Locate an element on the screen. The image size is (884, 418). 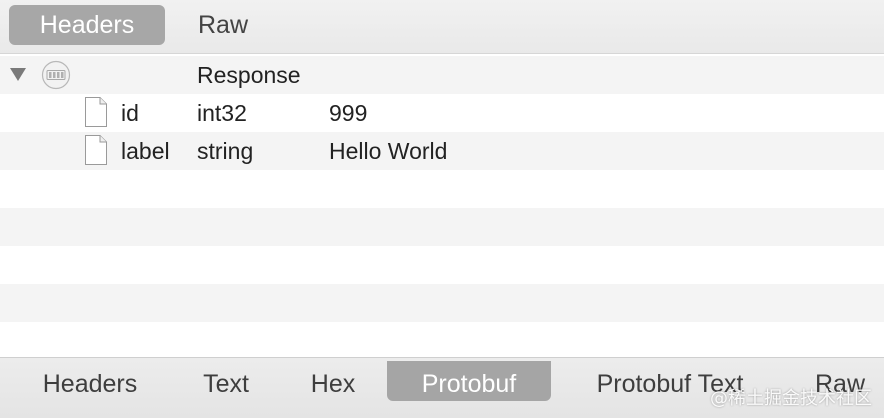
disclosure-triangle-icon is located at coordinates (18, 74).